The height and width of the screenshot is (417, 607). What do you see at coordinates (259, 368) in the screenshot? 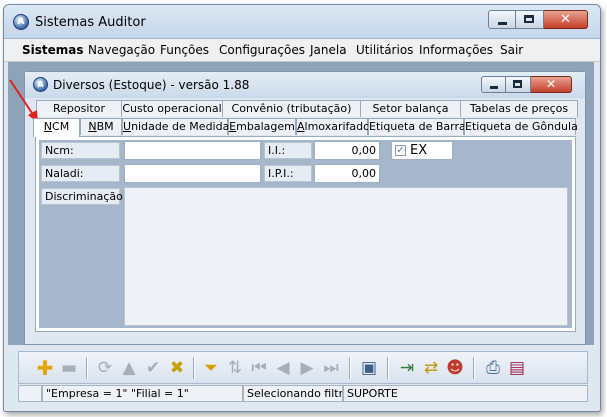
I see `first-icon: ⏮` at bounding box center [259, 368].